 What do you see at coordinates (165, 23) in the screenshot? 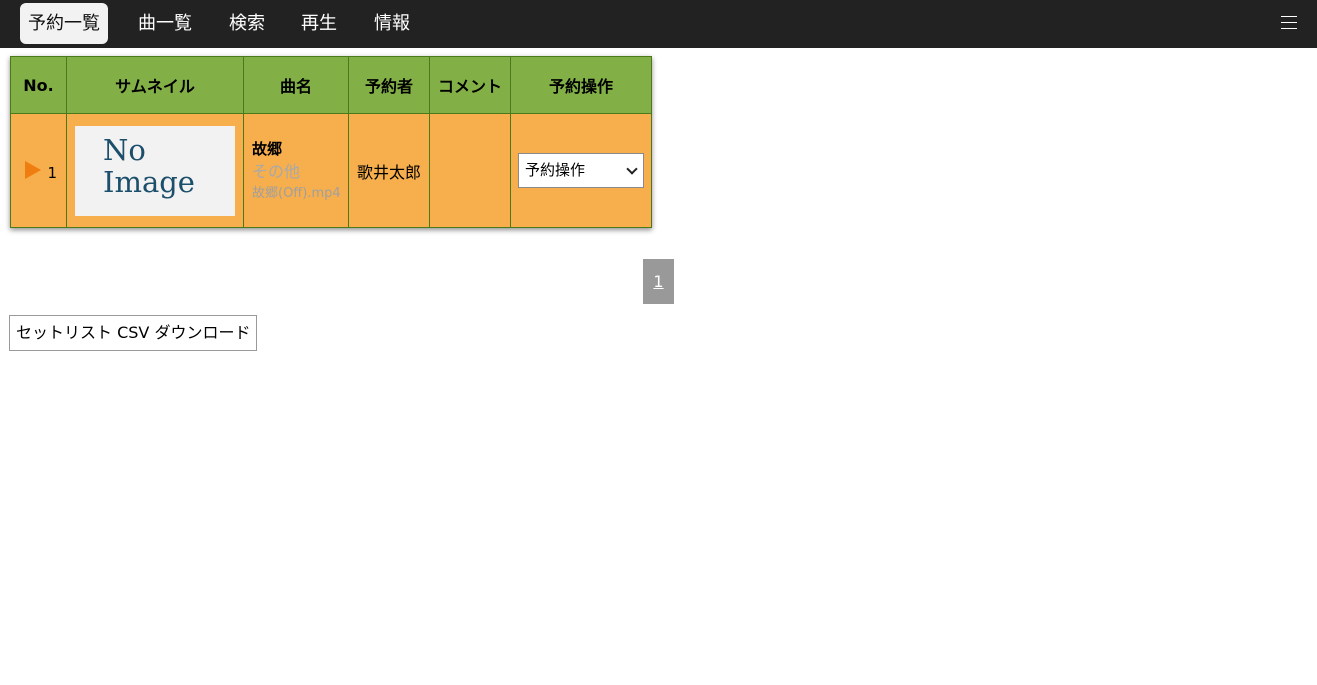
I see `nav-songs: 曲一覧` at bounding box center [165, 23].